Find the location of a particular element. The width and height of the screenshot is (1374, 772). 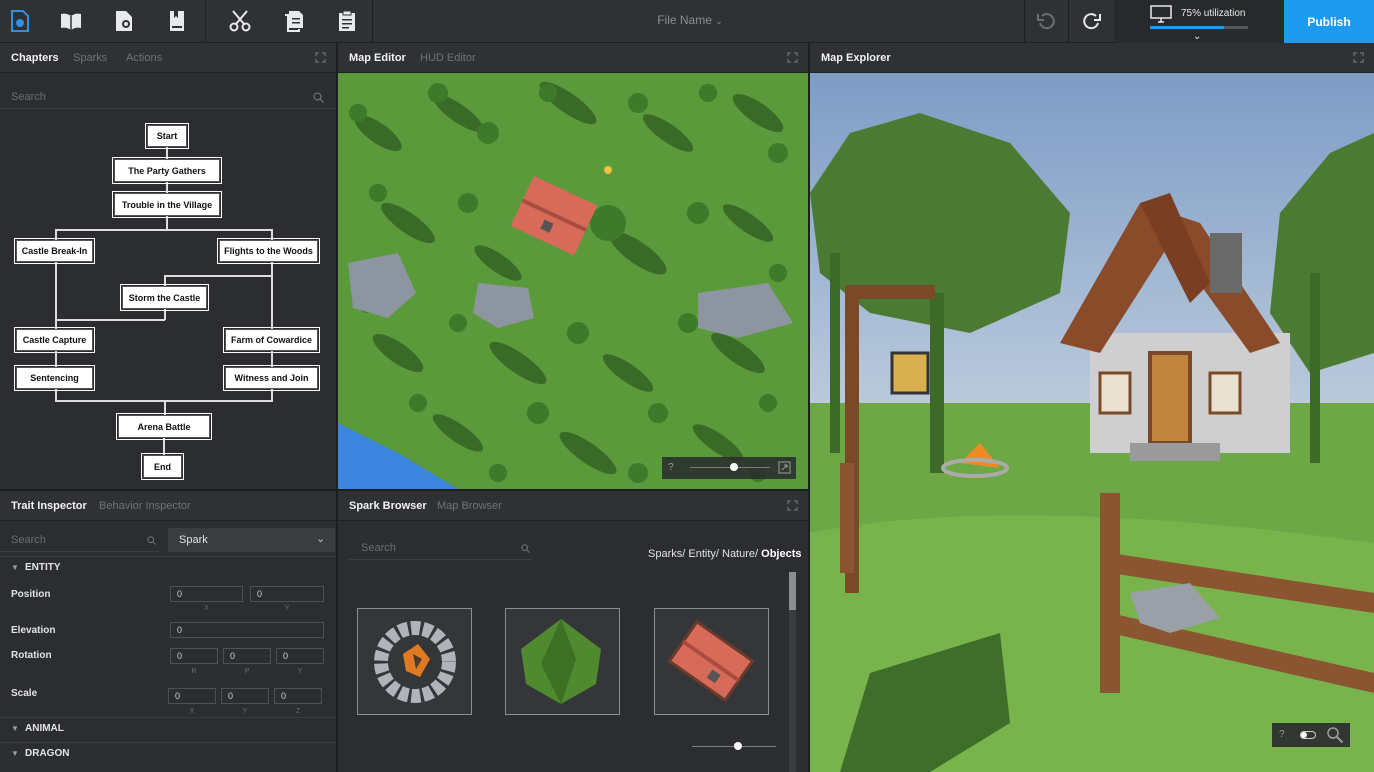

rotation-y-label: Y is located at coordinates (300, 671).